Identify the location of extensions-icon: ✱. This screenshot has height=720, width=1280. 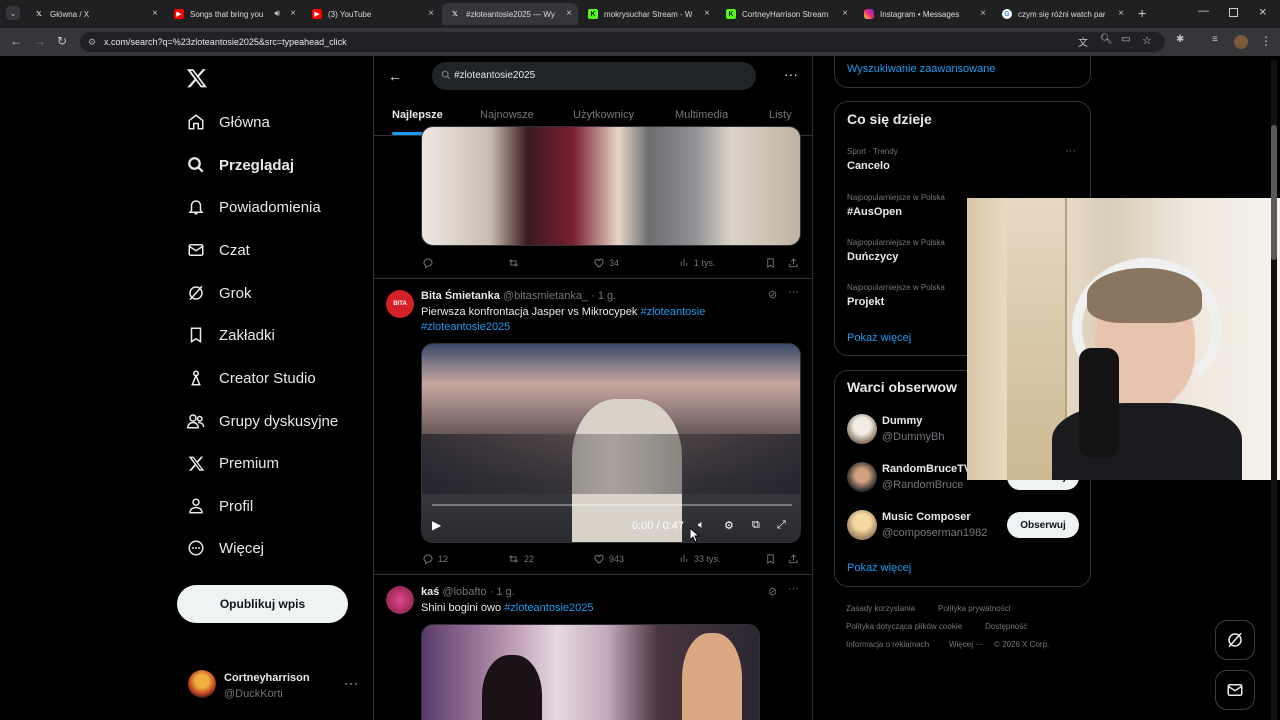
(1180, 39).